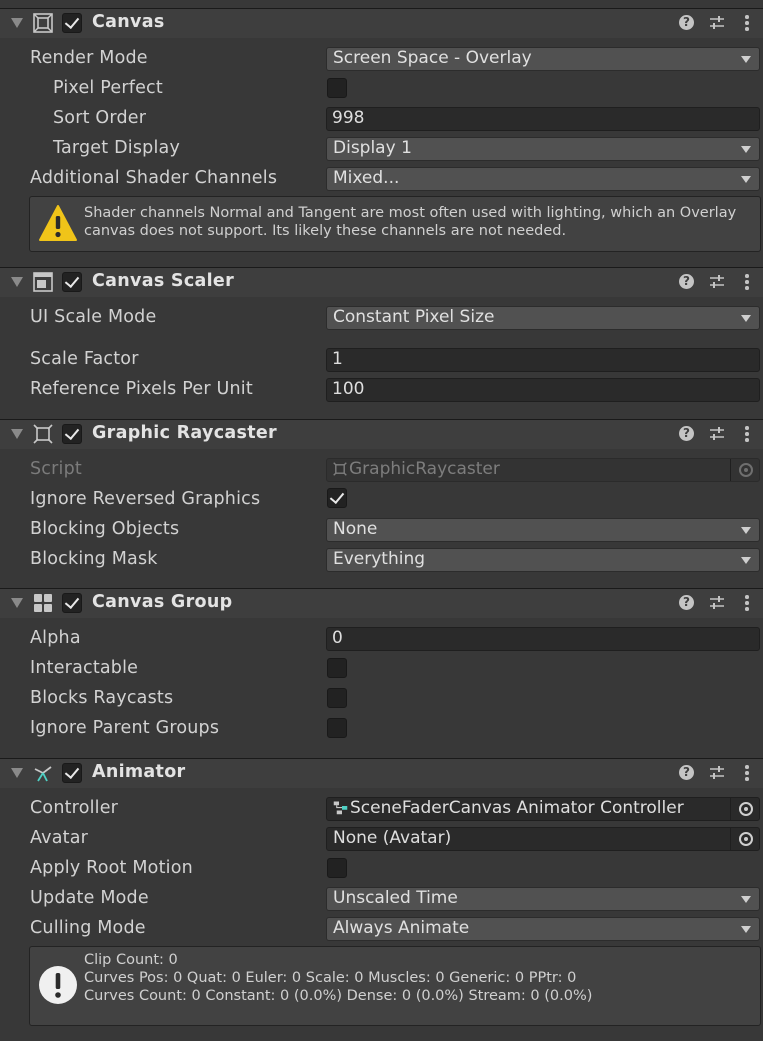  What do you see at coordinates (543, 360) in the screenshot?
I see `scale-factor-field: 1` at bounding box center [543, 360].